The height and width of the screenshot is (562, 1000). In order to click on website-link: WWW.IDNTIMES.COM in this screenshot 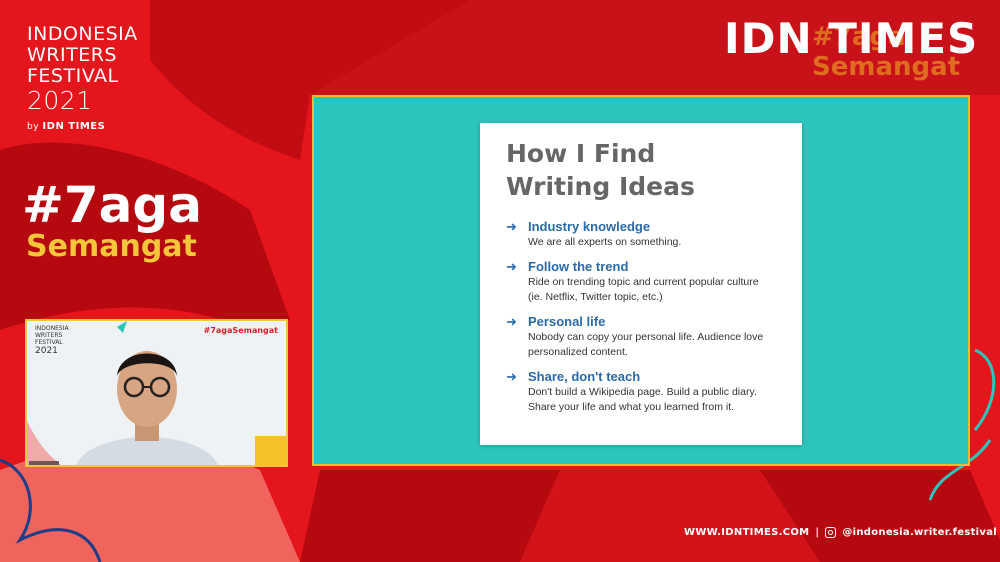, I will do `click(746, 532)`.